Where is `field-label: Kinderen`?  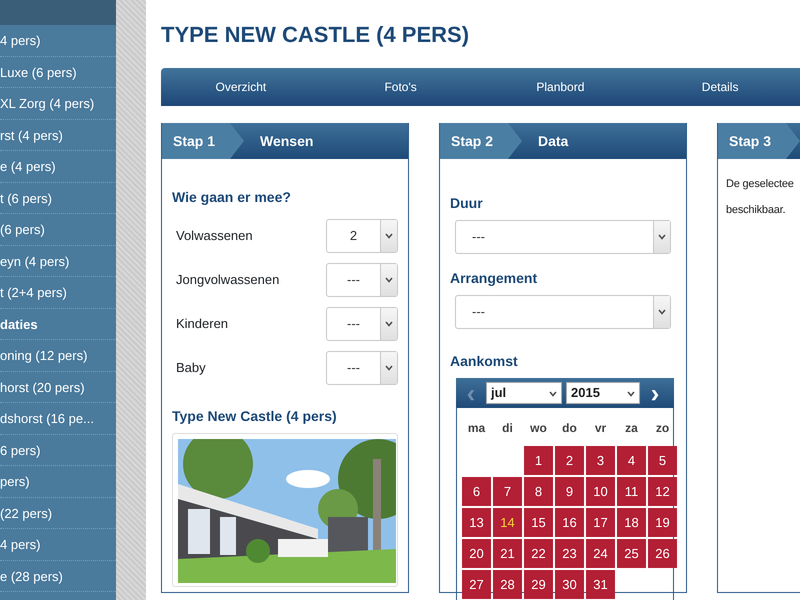 field-label: Kinderen is located at coordinates (202, 324).